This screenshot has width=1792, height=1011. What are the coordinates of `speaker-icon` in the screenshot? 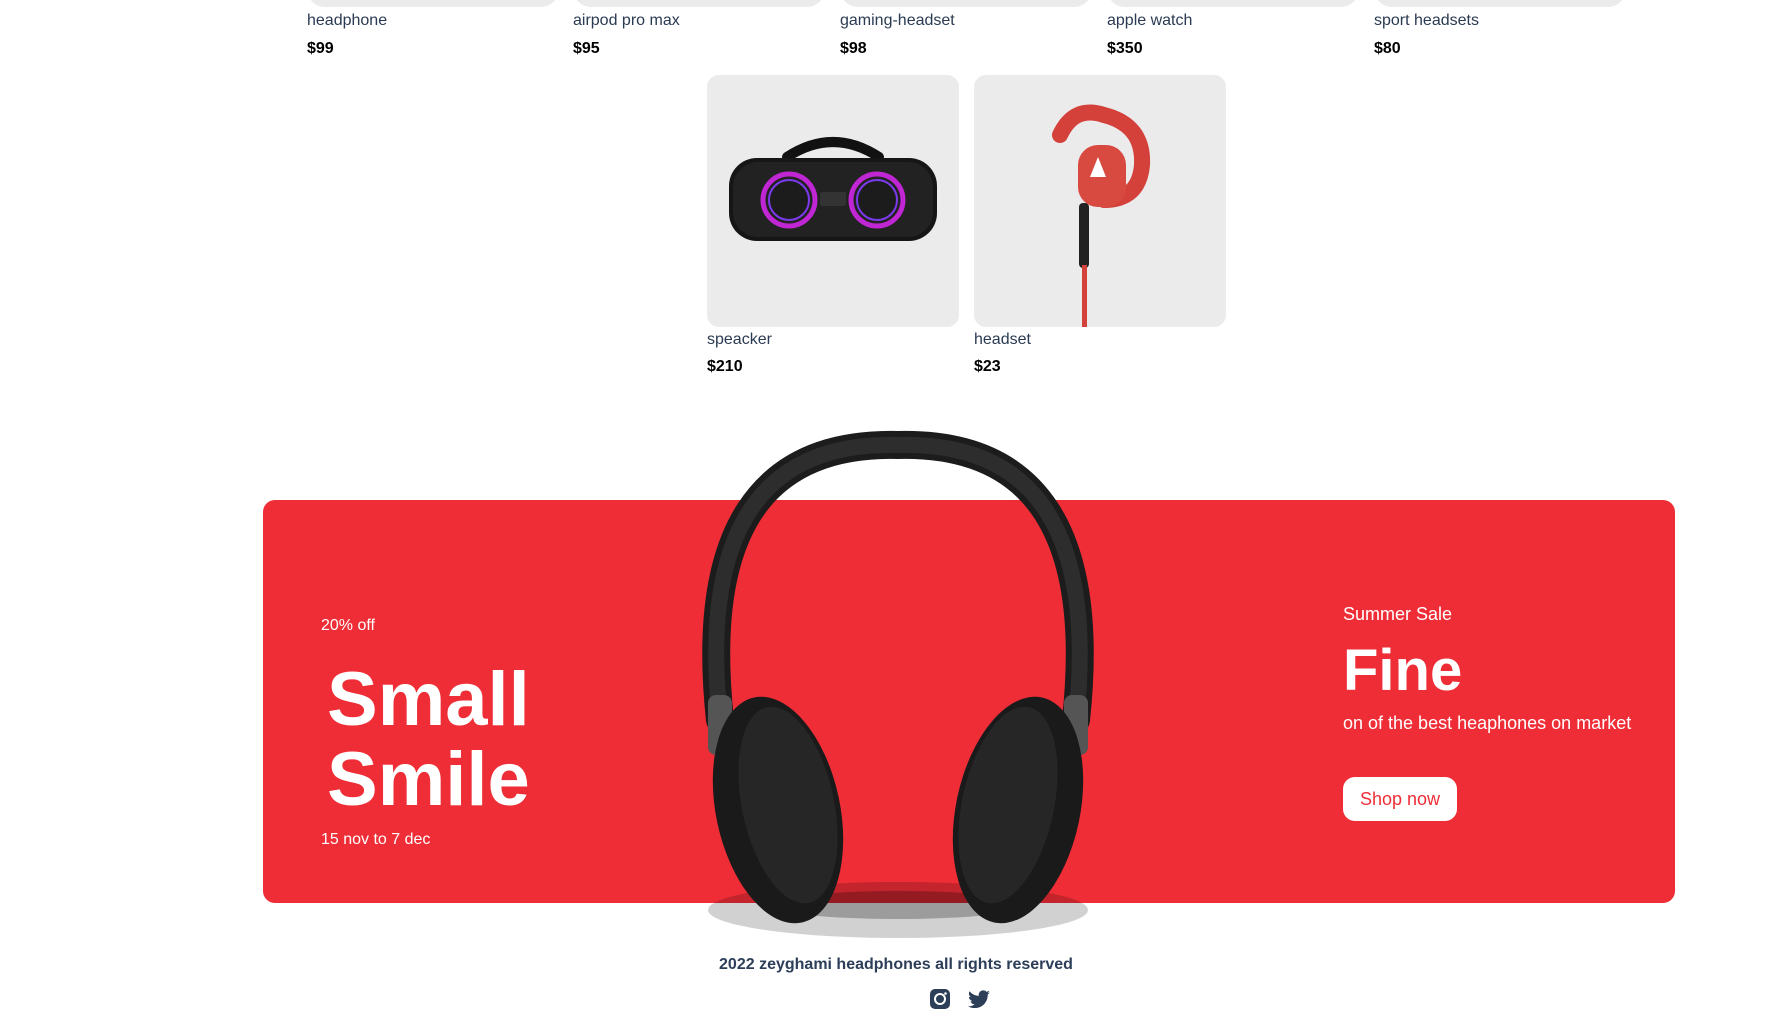 It's located at (833, 189).